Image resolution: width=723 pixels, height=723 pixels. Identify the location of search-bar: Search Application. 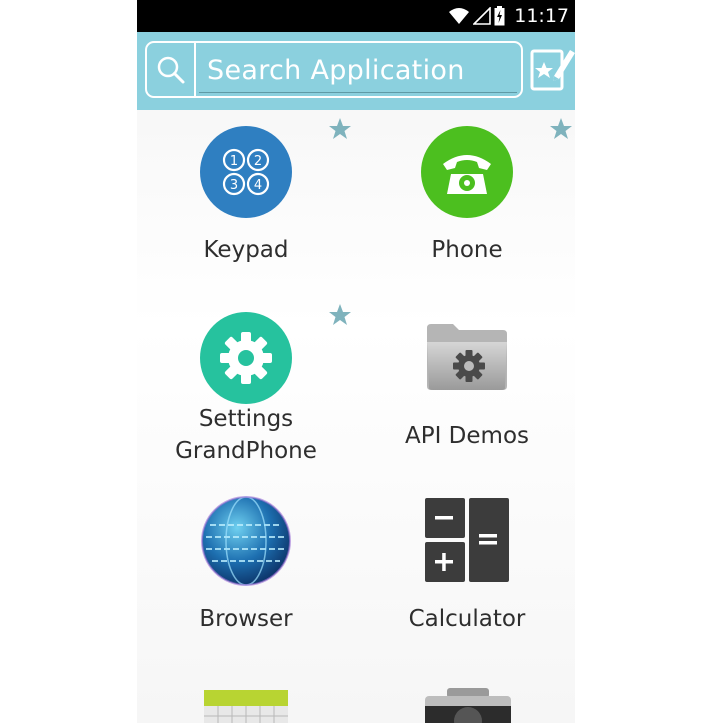
(356, 71).